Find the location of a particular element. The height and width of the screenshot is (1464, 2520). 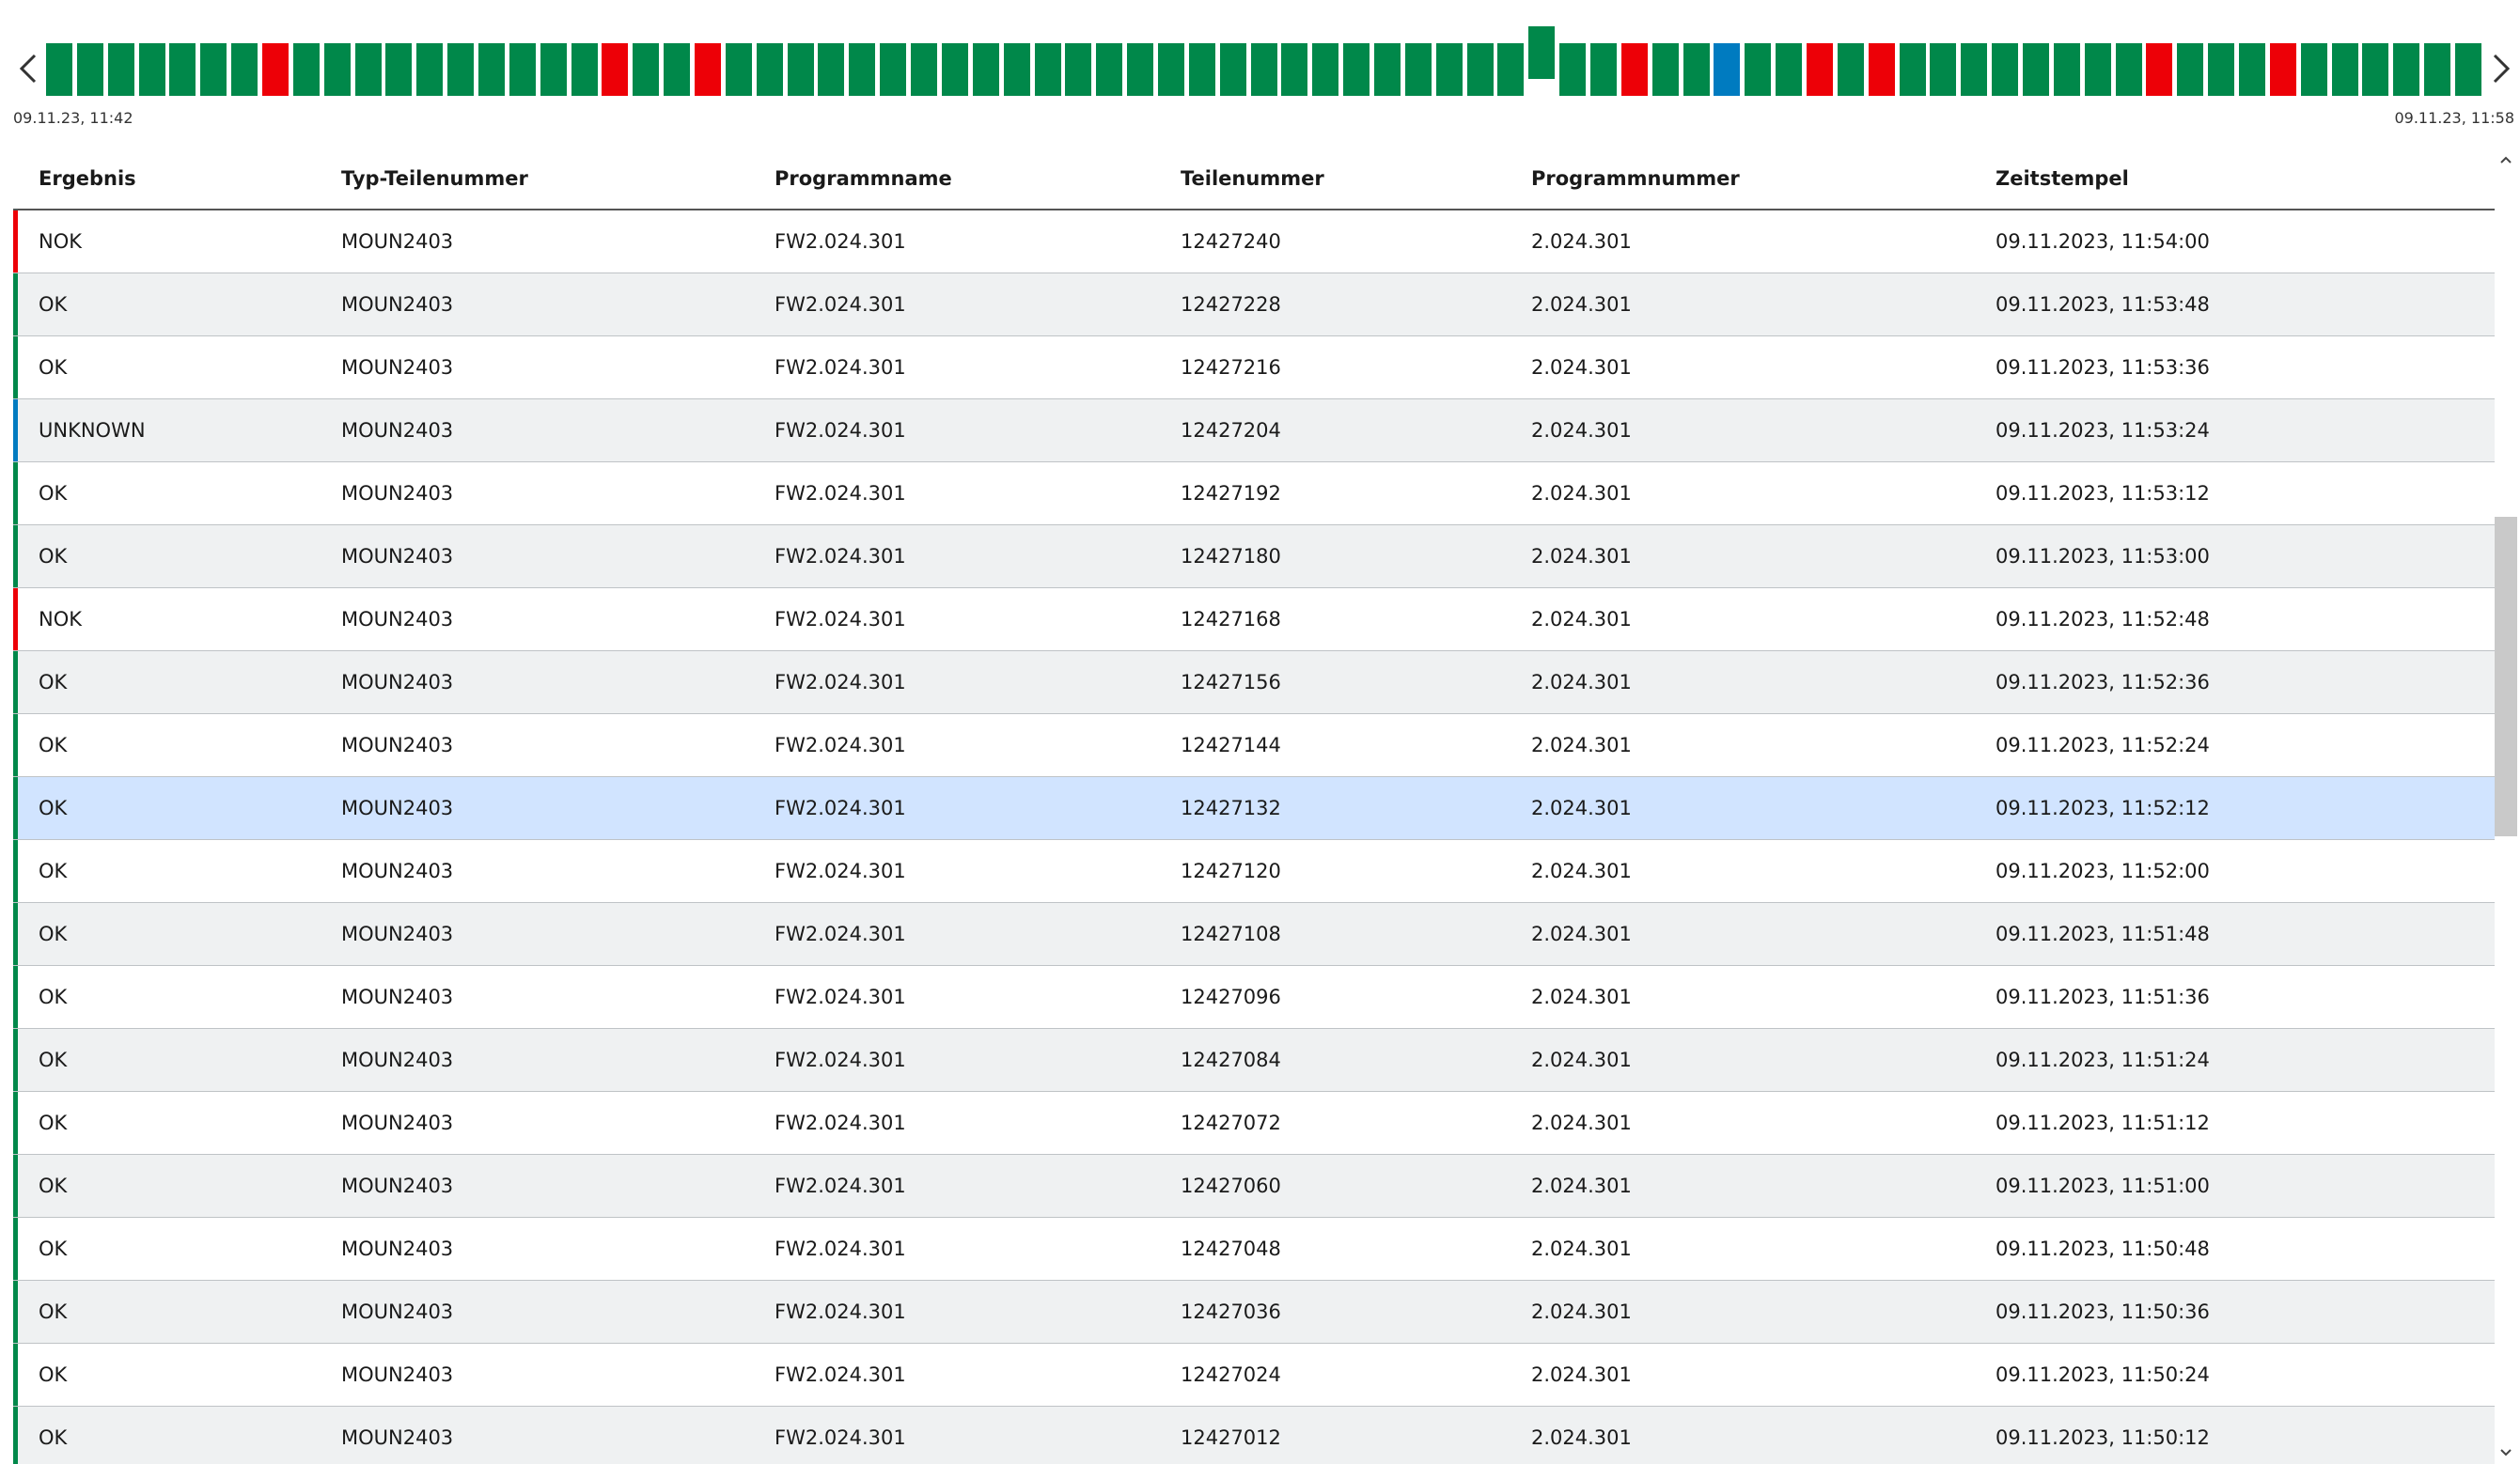

column-header-programmname: Programmname is located at coordinates (863, 178).